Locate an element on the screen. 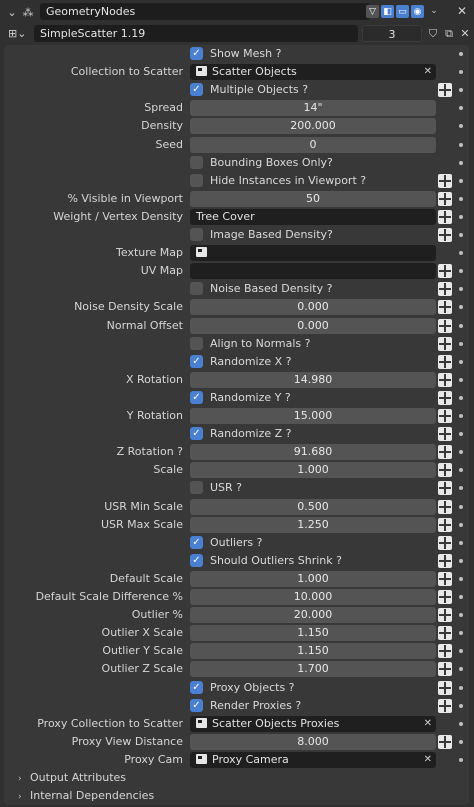 The width and height of the screenshot is (474, 807). number-field: 1.700 is located at coordinates (313, 669).